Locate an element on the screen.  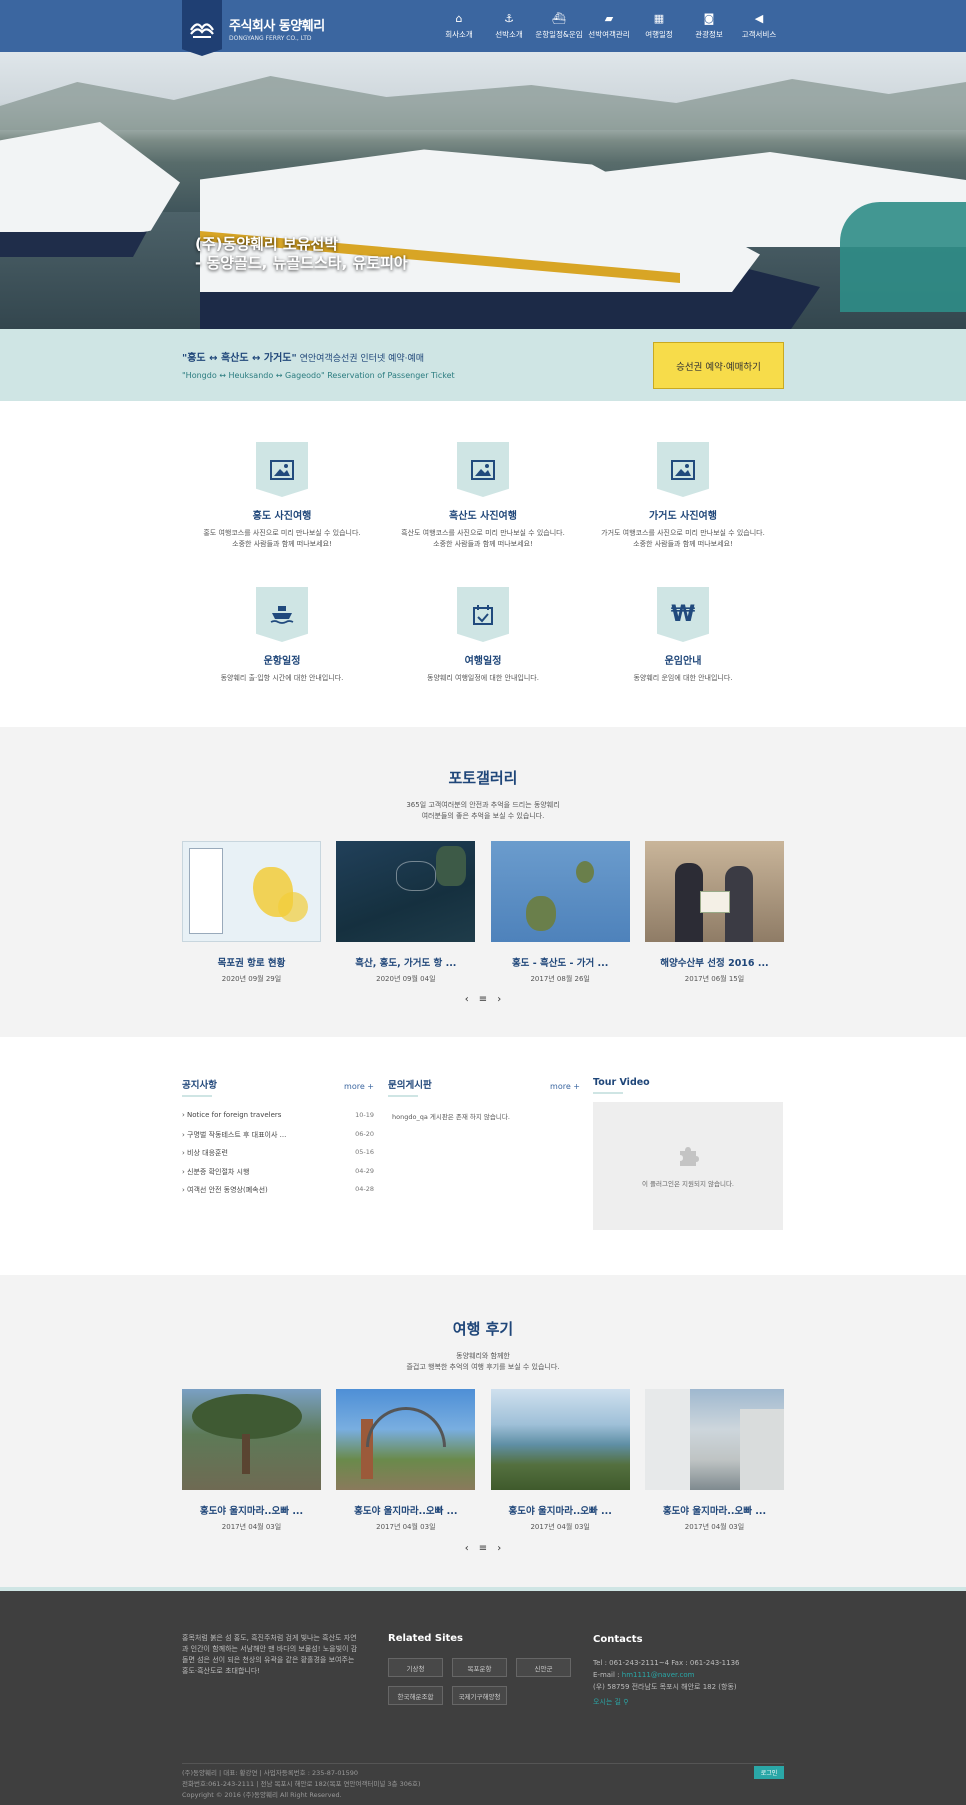
nav-item-travel-schedule: ▦ 여행일정 is located at coordinates (659, 26).